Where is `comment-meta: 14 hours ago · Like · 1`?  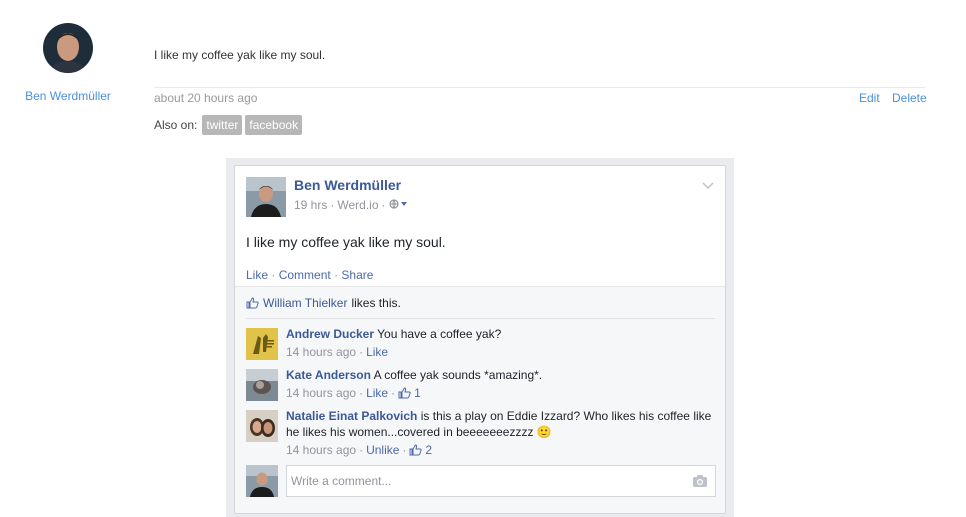 comment-meta: 14 hours ago · Like · 1 is located at coordinates (353, 393).